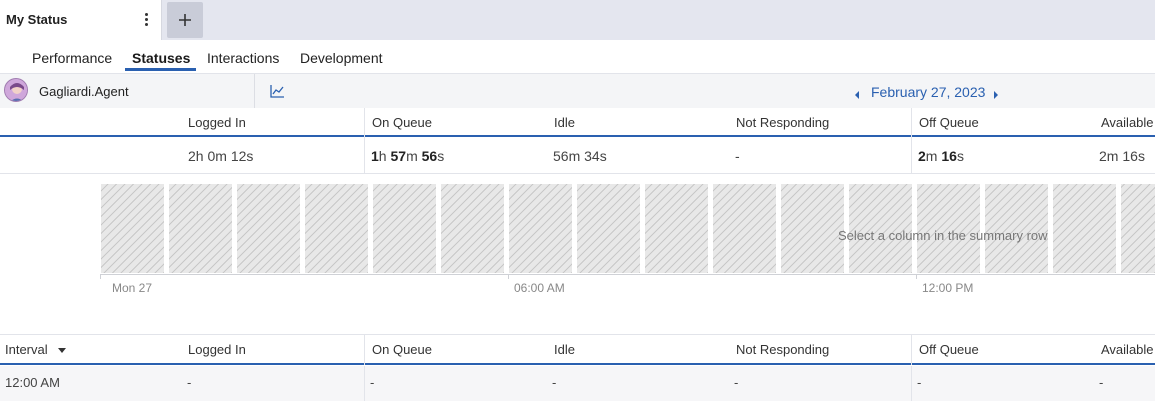 The height and width of the screenshot is (401, 1155). What do you see at coordinates (16, 90) in the screenshot?
I see `avatar` at bounding box center [16, 90].